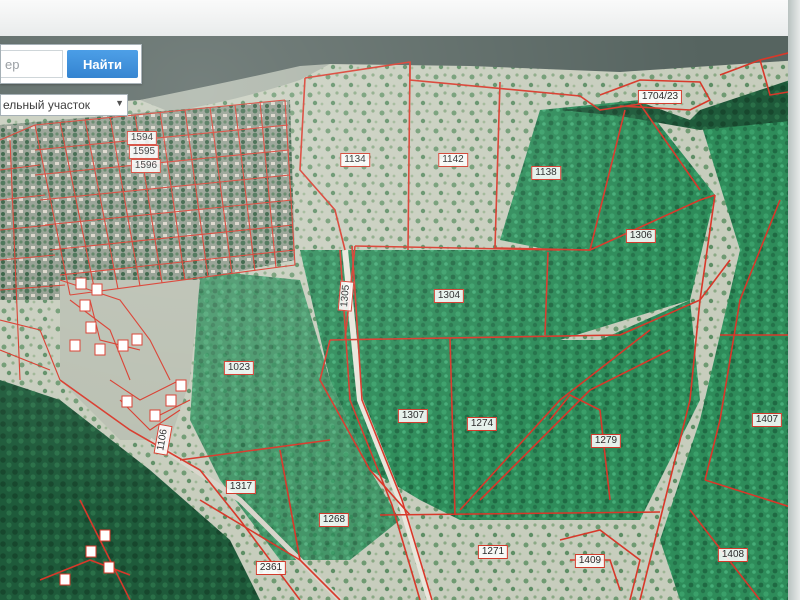  I want to click on search-input, so click(32, 64).